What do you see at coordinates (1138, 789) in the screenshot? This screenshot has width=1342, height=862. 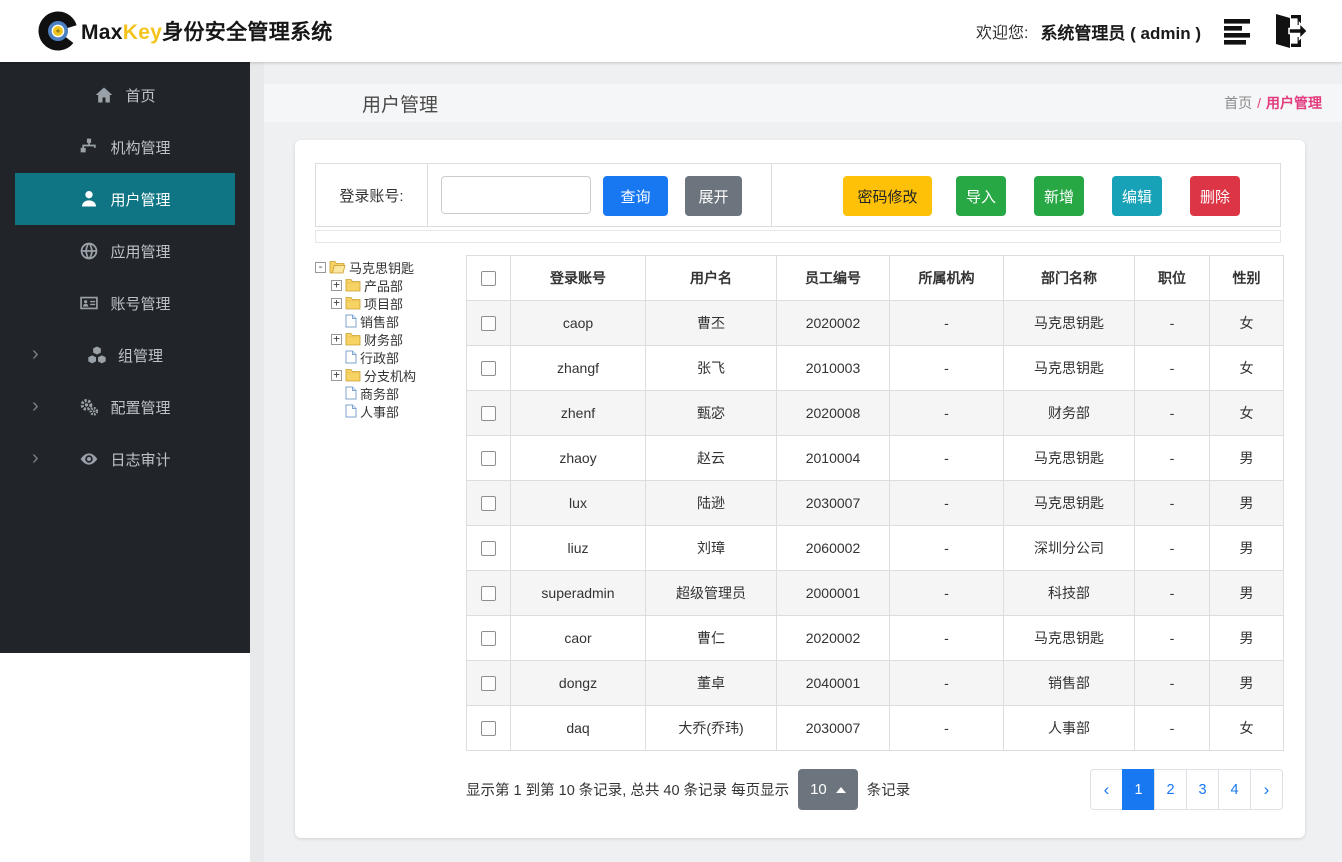 I see `pagination-page-1: 1` at bounding box center [1138, 789].